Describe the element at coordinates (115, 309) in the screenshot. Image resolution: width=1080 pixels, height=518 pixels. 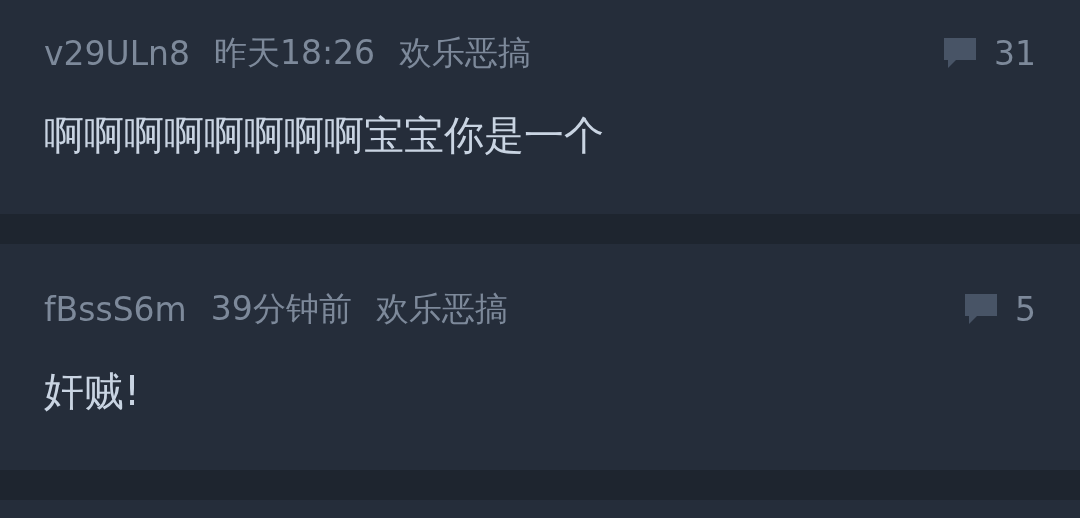
I see `username: fBssS6m` at that location.